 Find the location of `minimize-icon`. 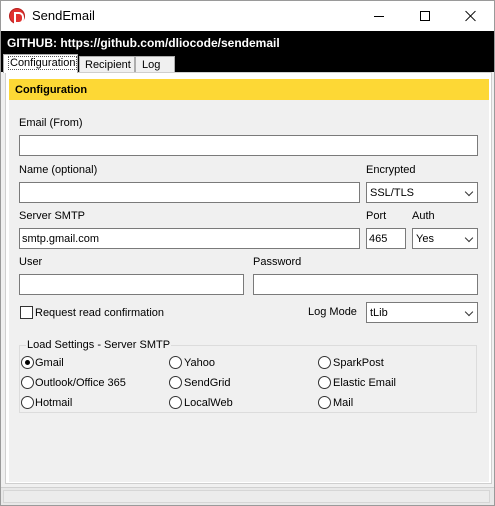

minimize-icon is located at coordinates (379, 16).